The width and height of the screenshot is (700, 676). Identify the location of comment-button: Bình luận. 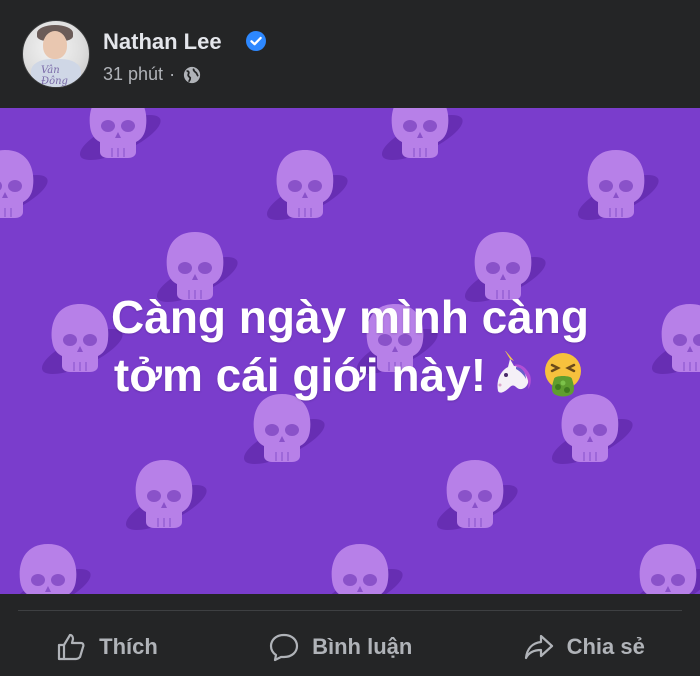
(340, 647).